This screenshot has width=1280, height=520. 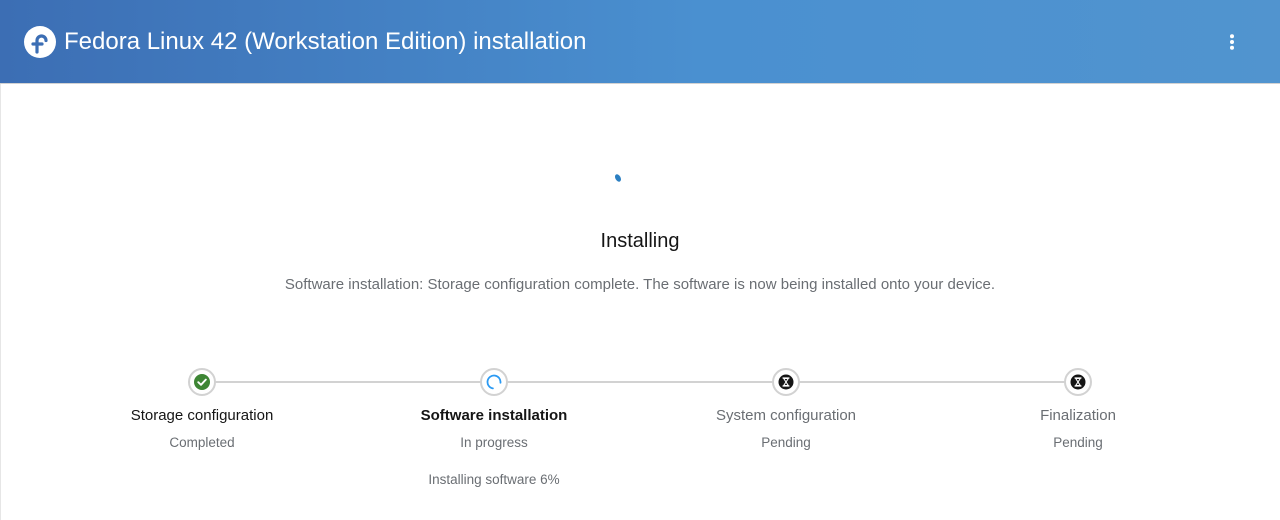 What do you see at coordinates (1232, 42) in the screenshot?
I see `kebab-menu-icon` at bounding box center [1232, 42].